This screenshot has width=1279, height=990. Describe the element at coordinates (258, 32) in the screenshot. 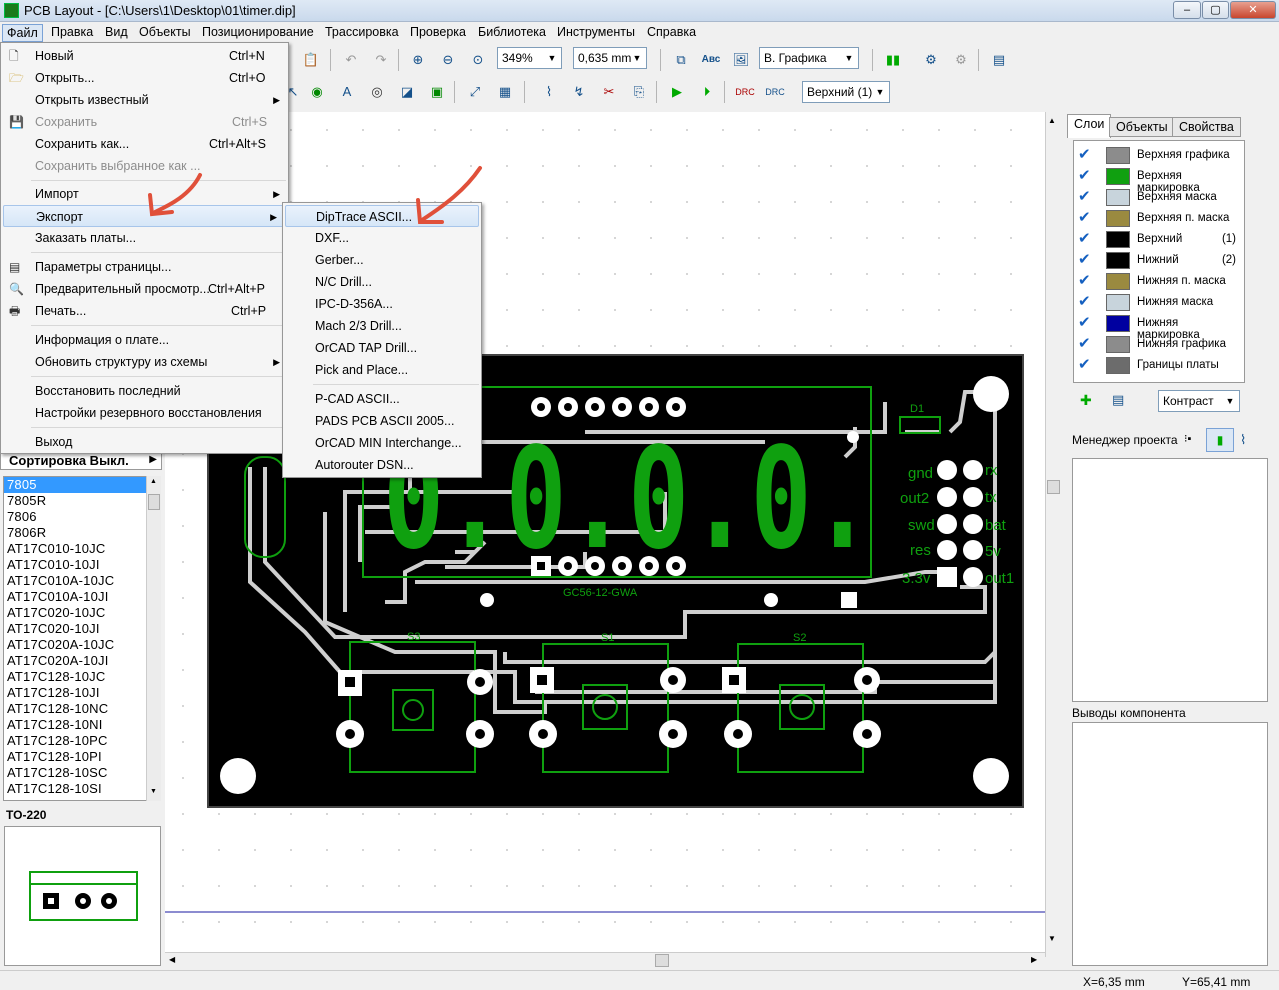

I see `menu-placement: Позиционирование` at that location.